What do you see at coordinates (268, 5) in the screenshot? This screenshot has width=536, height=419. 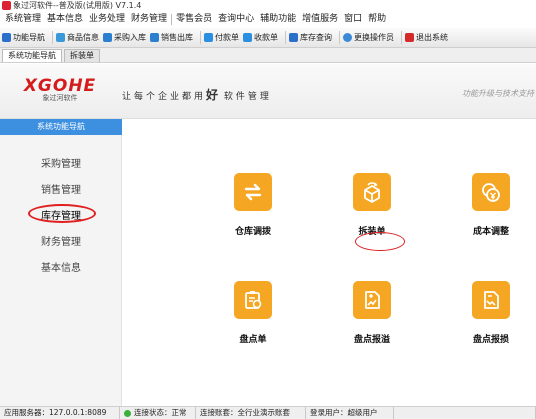 I see `title-bar: 象过河软件--普及版(试用版) V7.1.4` at bounding box center [268, 5].